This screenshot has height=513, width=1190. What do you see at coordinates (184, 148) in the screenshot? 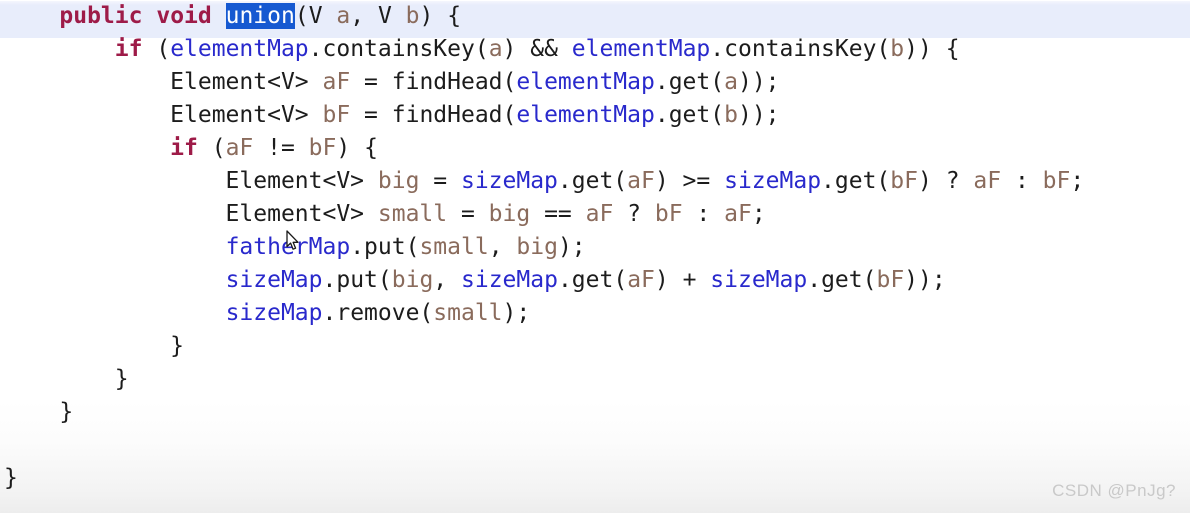
I see `code-token: if` at bounding box center [184, 148].